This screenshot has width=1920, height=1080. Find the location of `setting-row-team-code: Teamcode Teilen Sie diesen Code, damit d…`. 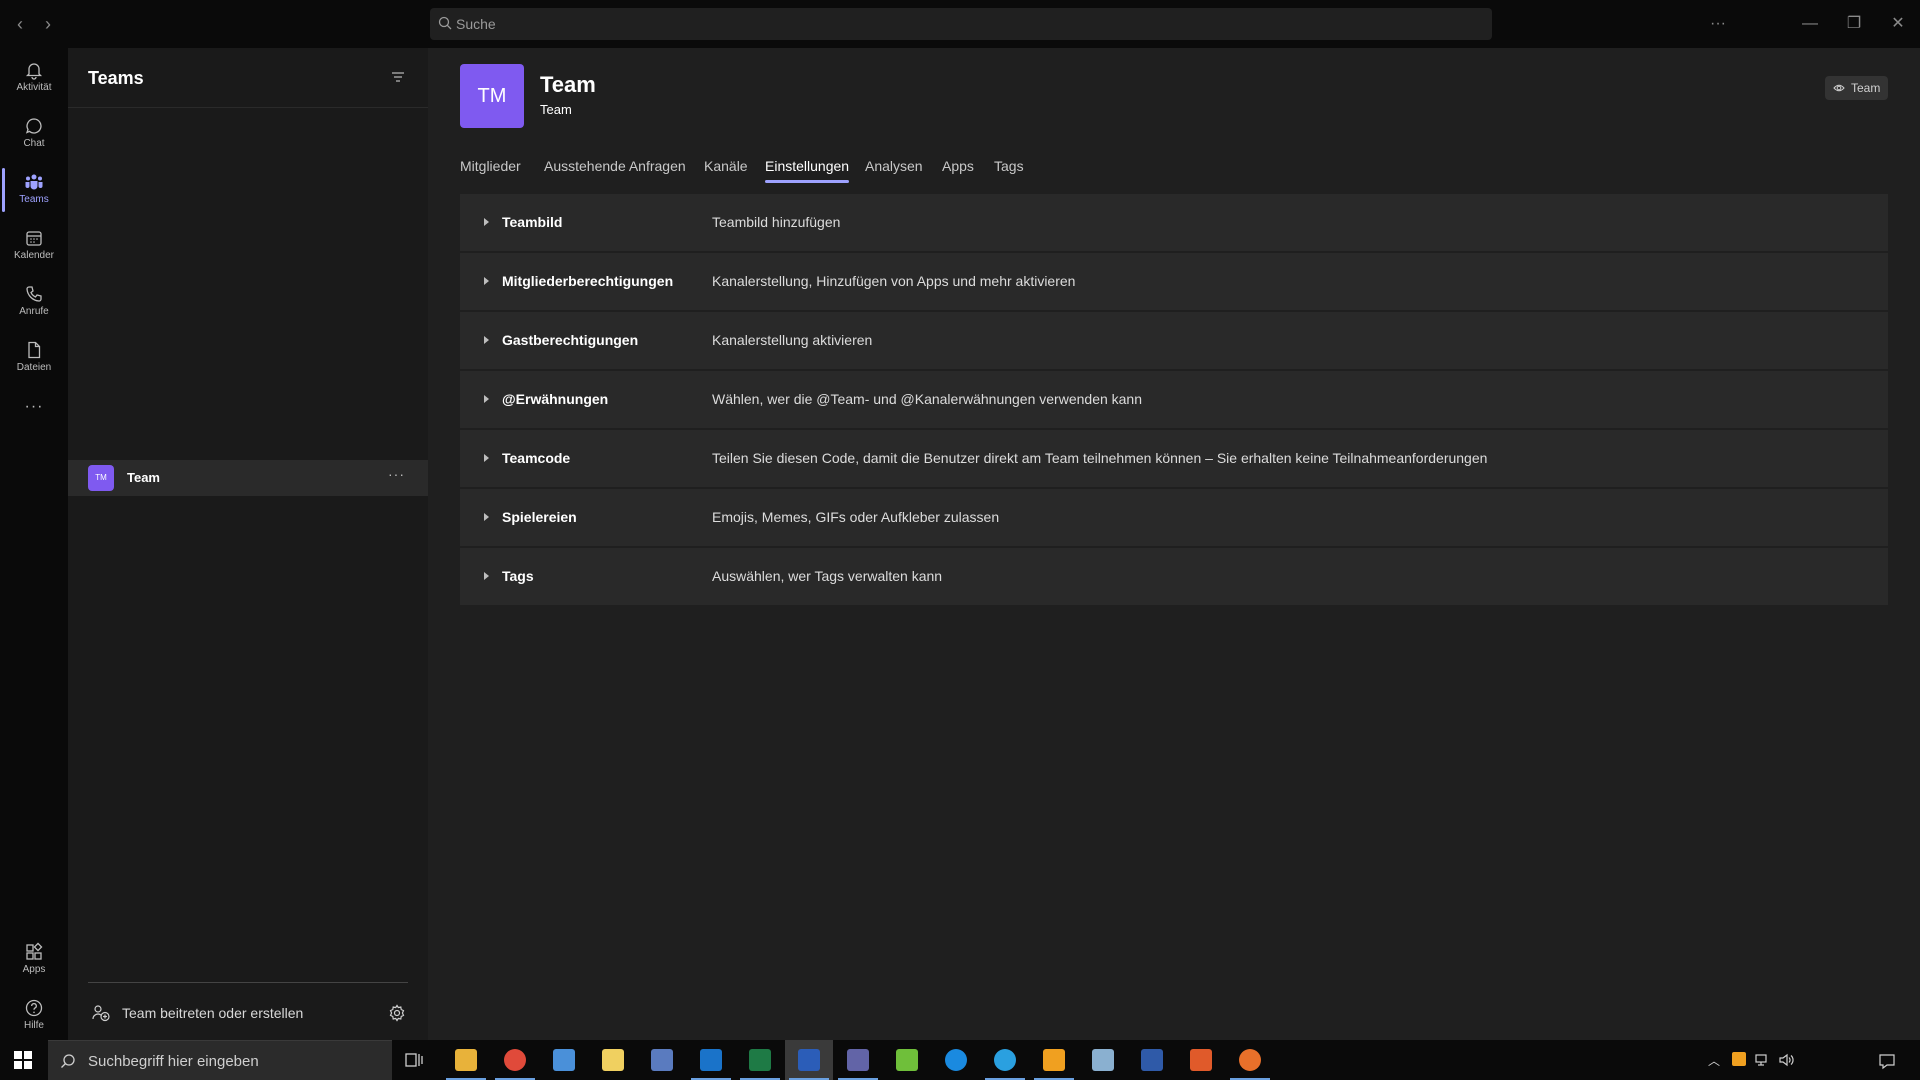

setting-row-team-code: Teamcode Teilen Sie diesen Code, damit d… is located at coordinates (1174, 458).